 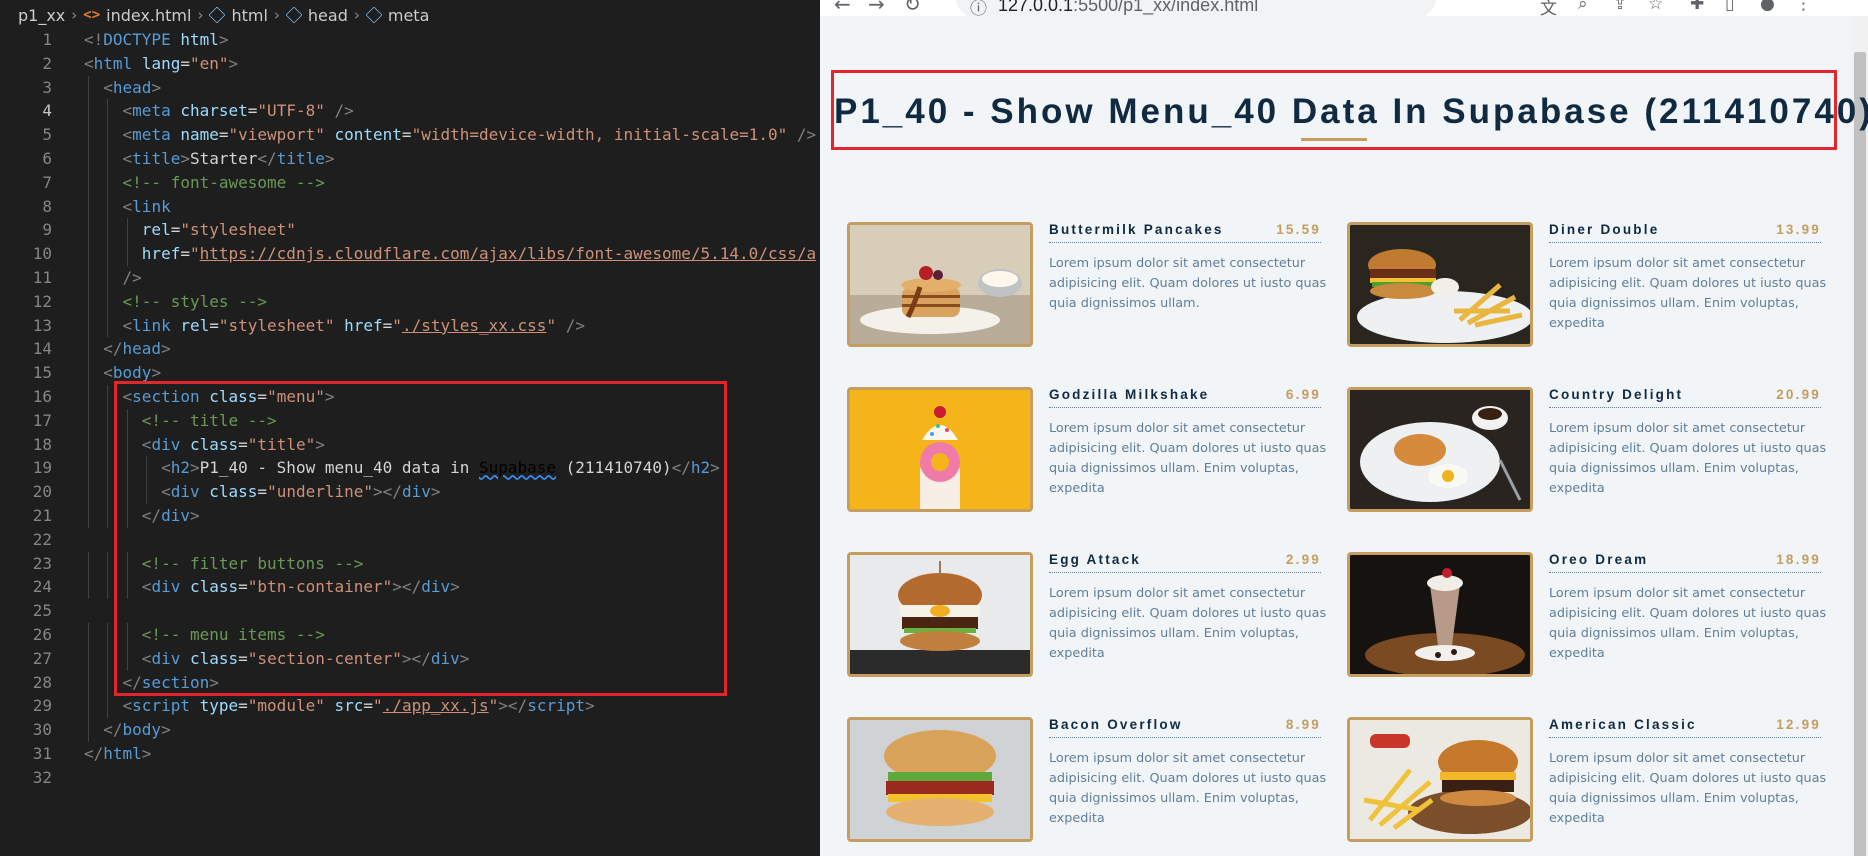 What do you see at coordinates (41, 15) in the screenshot?
I see `breadcrumb-folder: p1_xx` at bounding box center [41, 15].